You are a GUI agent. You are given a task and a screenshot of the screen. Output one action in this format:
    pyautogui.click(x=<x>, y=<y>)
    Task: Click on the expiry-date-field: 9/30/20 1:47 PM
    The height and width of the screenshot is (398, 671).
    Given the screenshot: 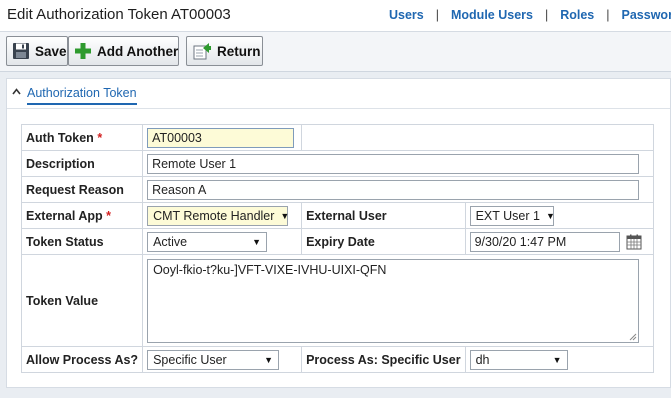 What is the action you would take?
    pyautogui.click(x=544, y=241)
    